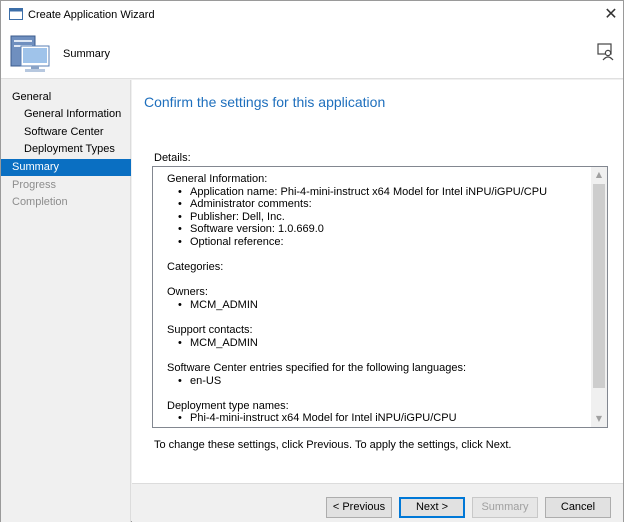 The width and height of the screenshot is (624, 522). I want to click on nav-item-completion: Completion, so click(40, 202).